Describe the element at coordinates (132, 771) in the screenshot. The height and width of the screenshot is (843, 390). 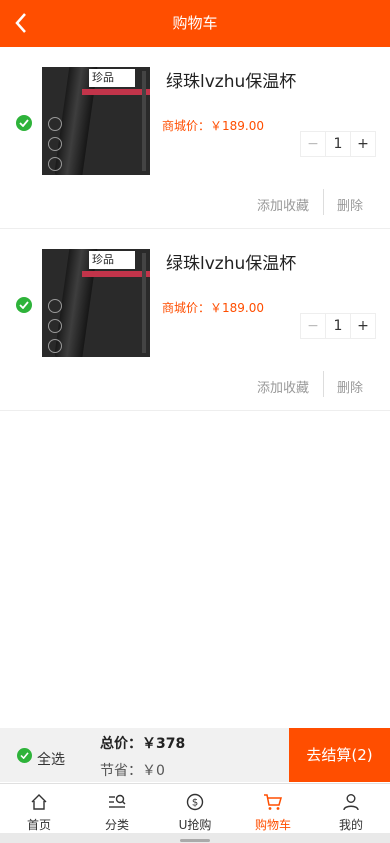
I see `saved-amount: 节省：￥0` at that location.